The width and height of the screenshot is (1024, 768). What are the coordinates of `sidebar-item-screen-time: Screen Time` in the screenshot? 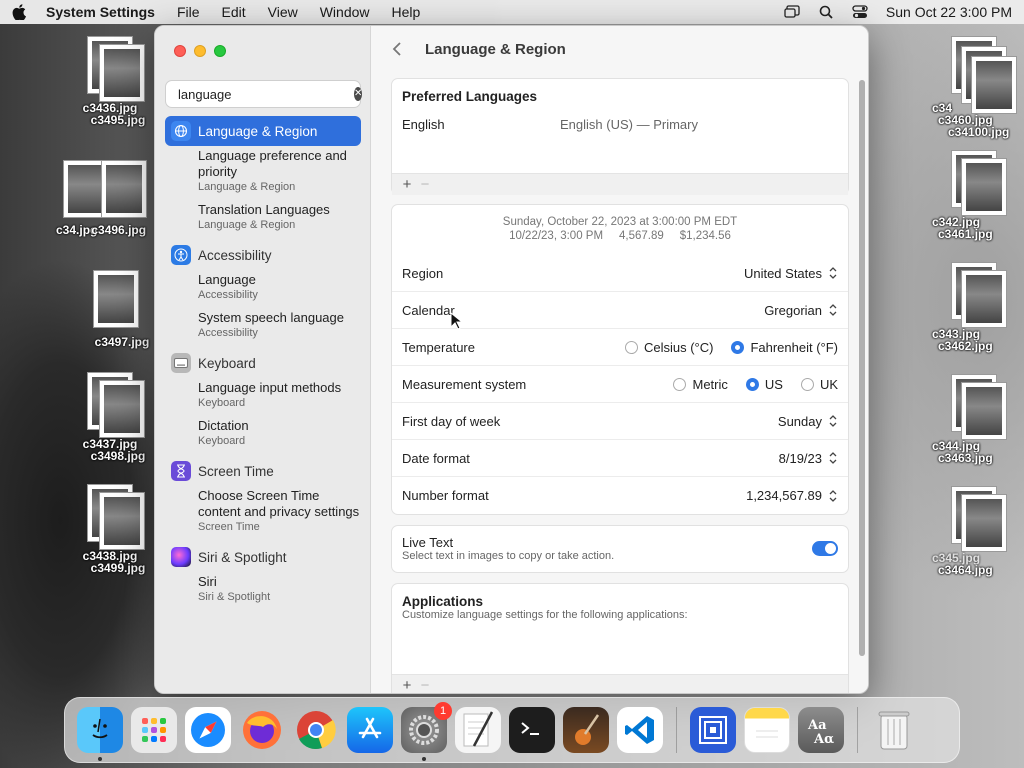 It's located at (263, 471).